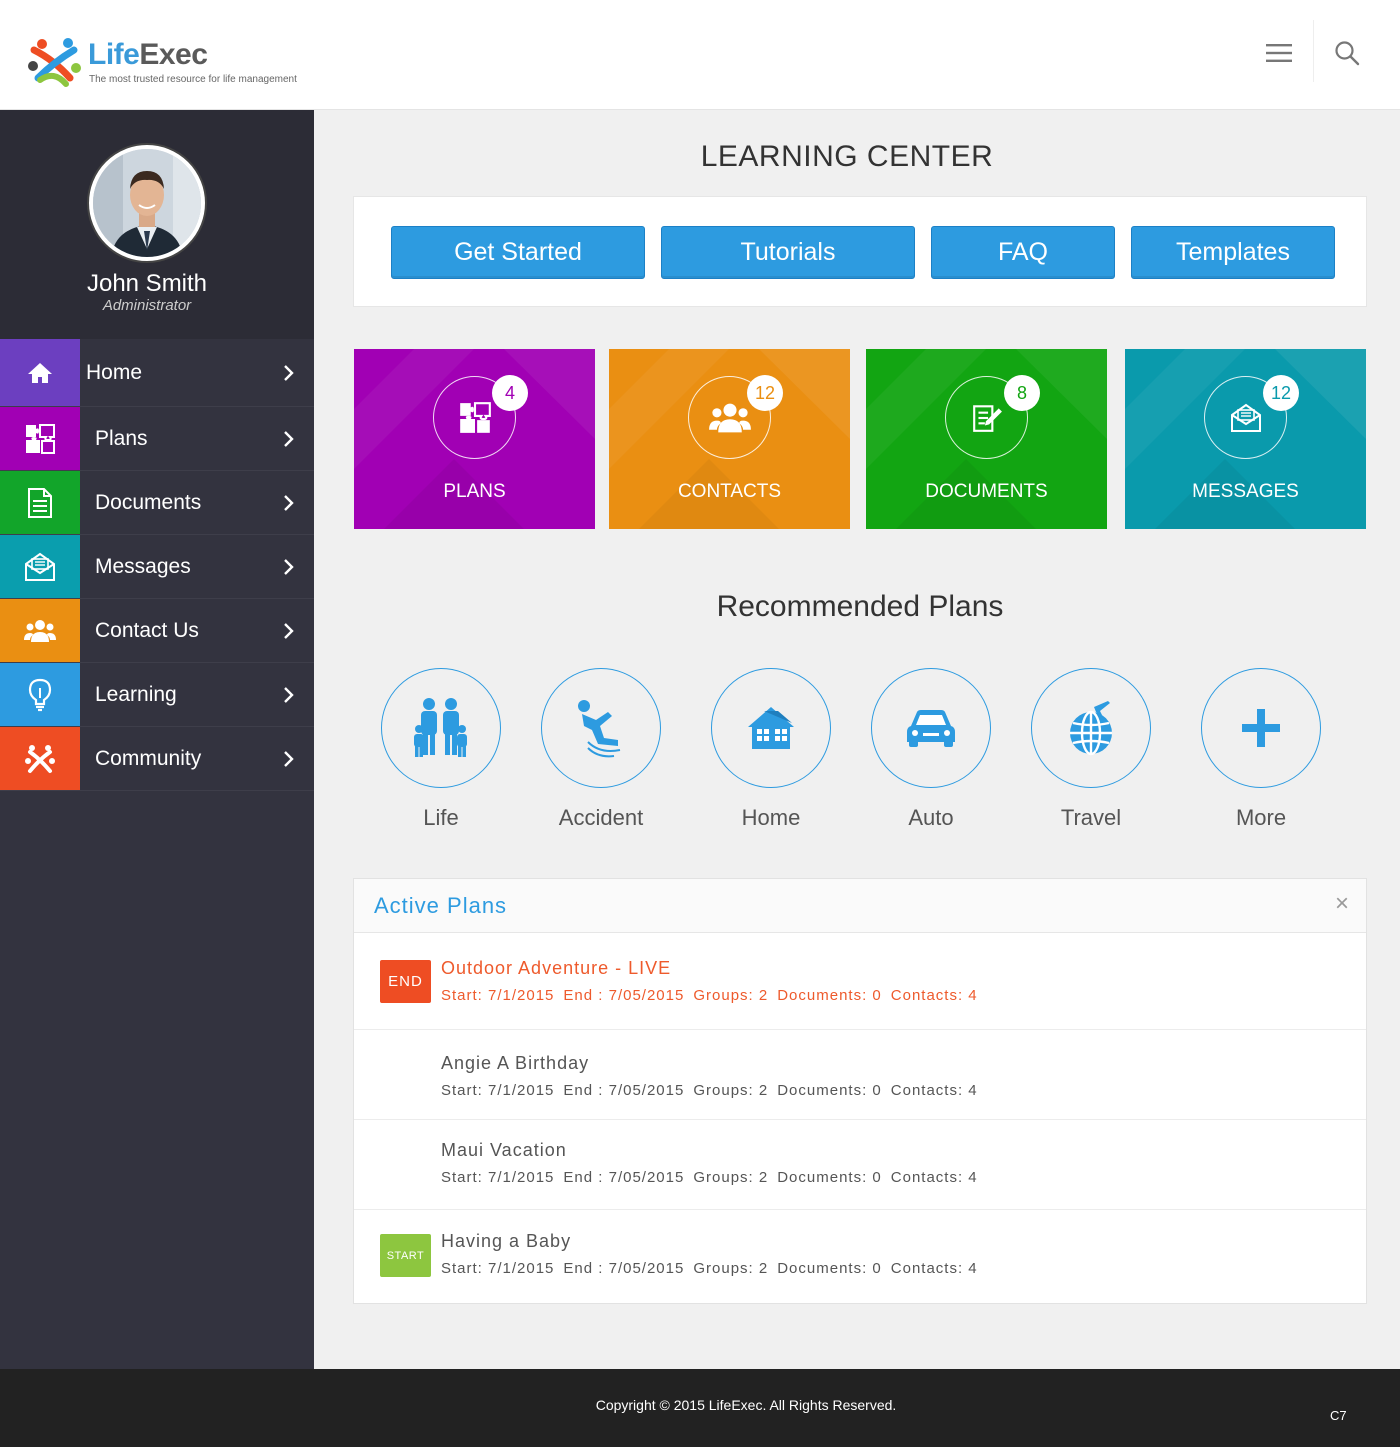 Image resolution: width=1400 pixels, height=1447 pixels. I want to click on plan-name: Maui Vacation, so click(504, 1150).